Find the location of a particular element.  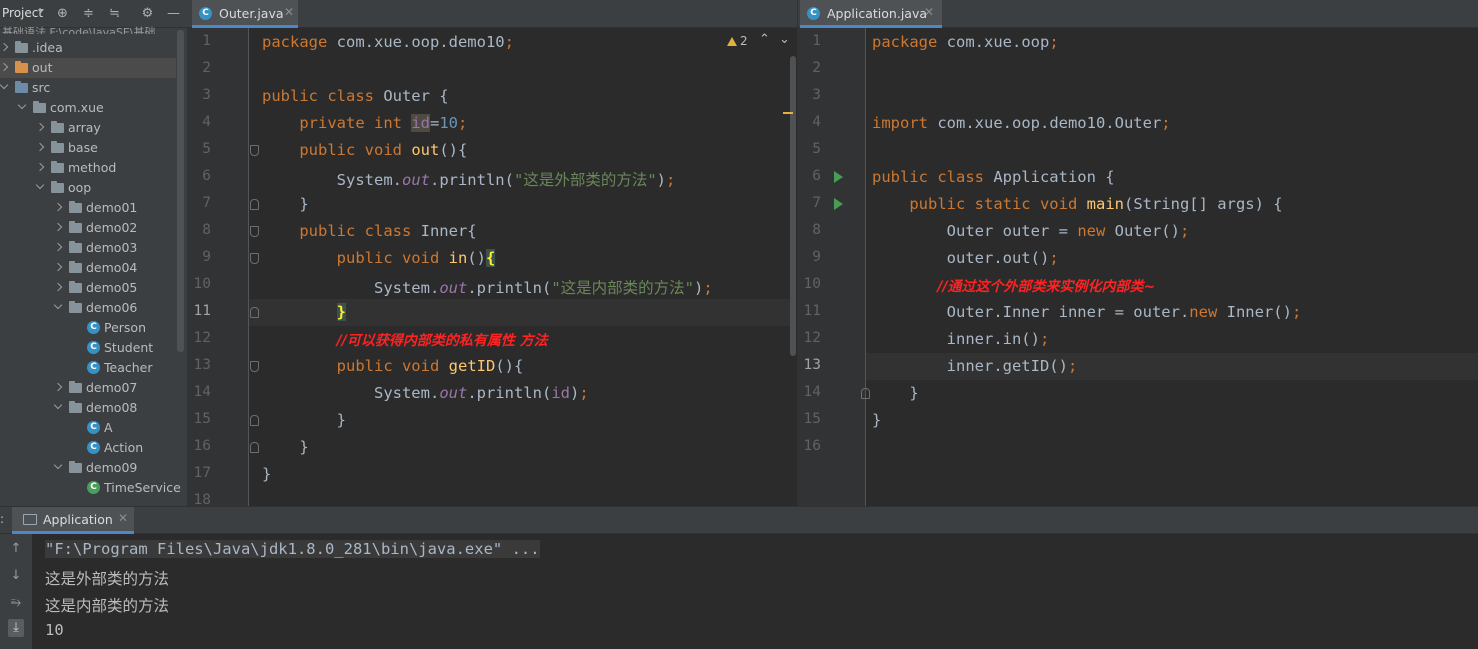

code-line: public static void main(String[] args) { is located at coordinates (1077, 204).